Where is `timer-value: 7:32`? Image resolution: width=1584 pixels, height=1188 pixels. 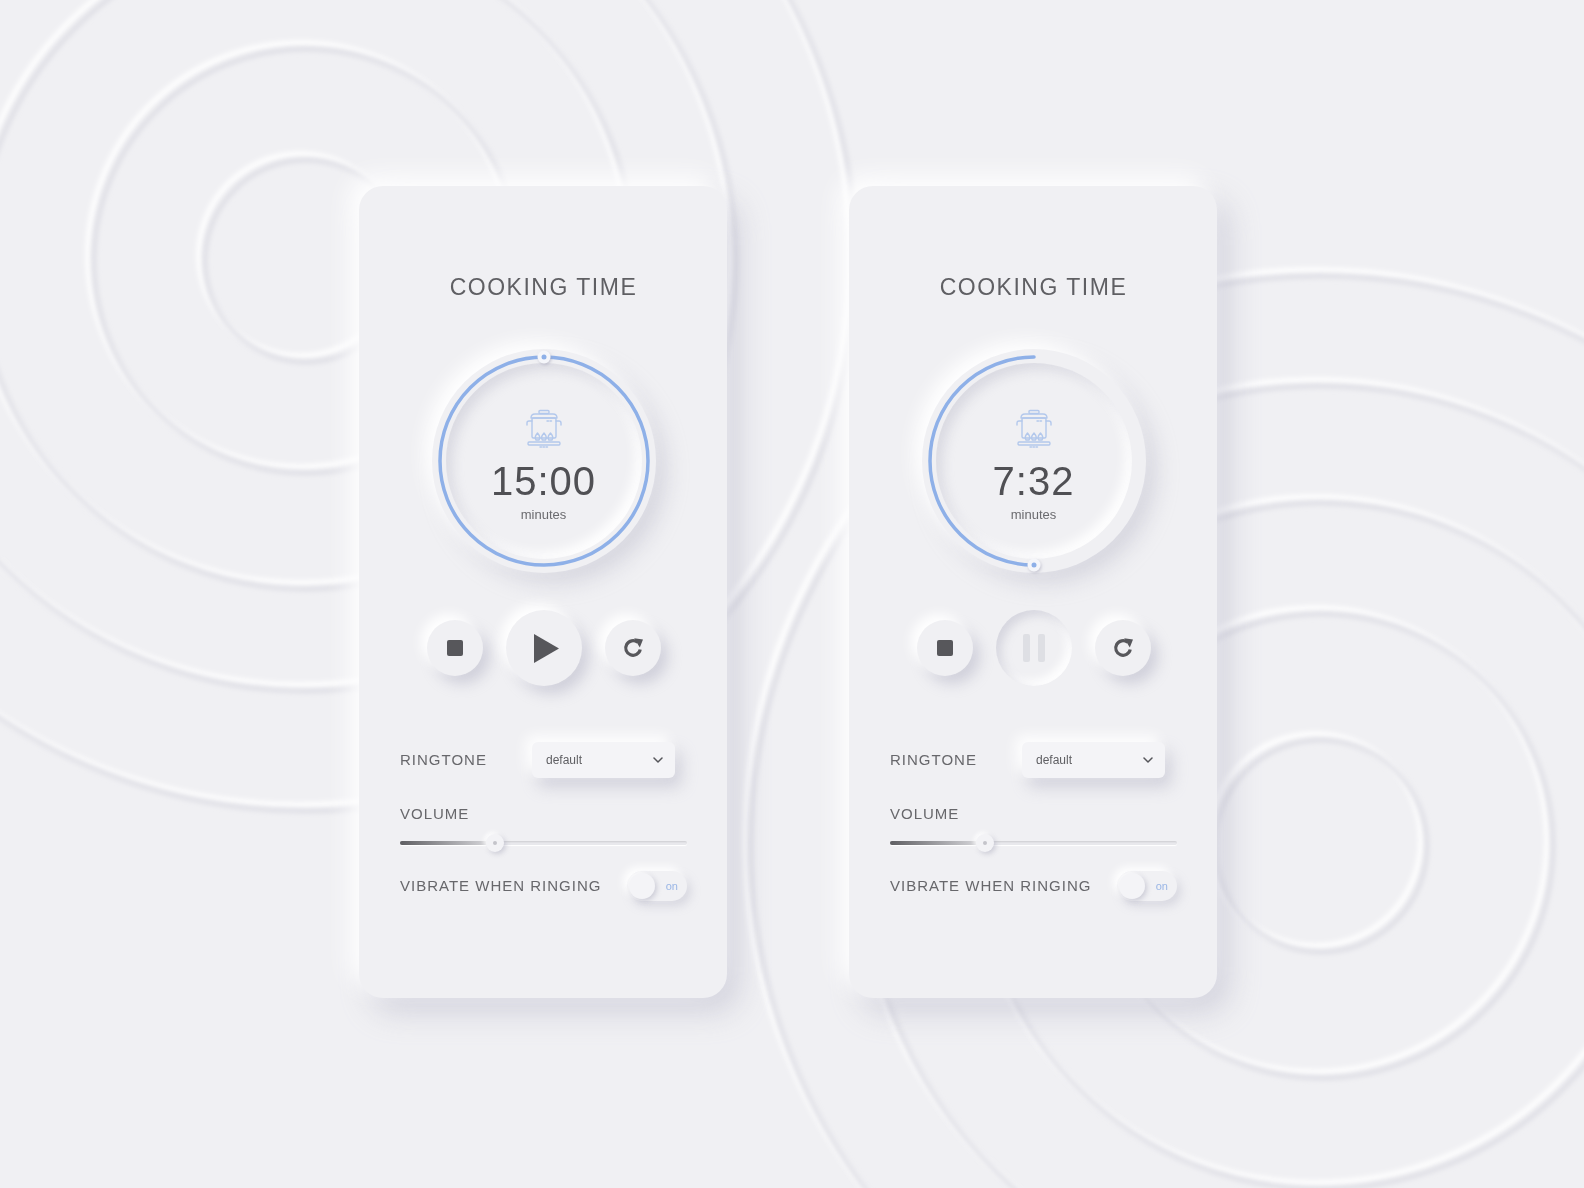 timer-value: 7:32 is located at coordinates (1033, 481).